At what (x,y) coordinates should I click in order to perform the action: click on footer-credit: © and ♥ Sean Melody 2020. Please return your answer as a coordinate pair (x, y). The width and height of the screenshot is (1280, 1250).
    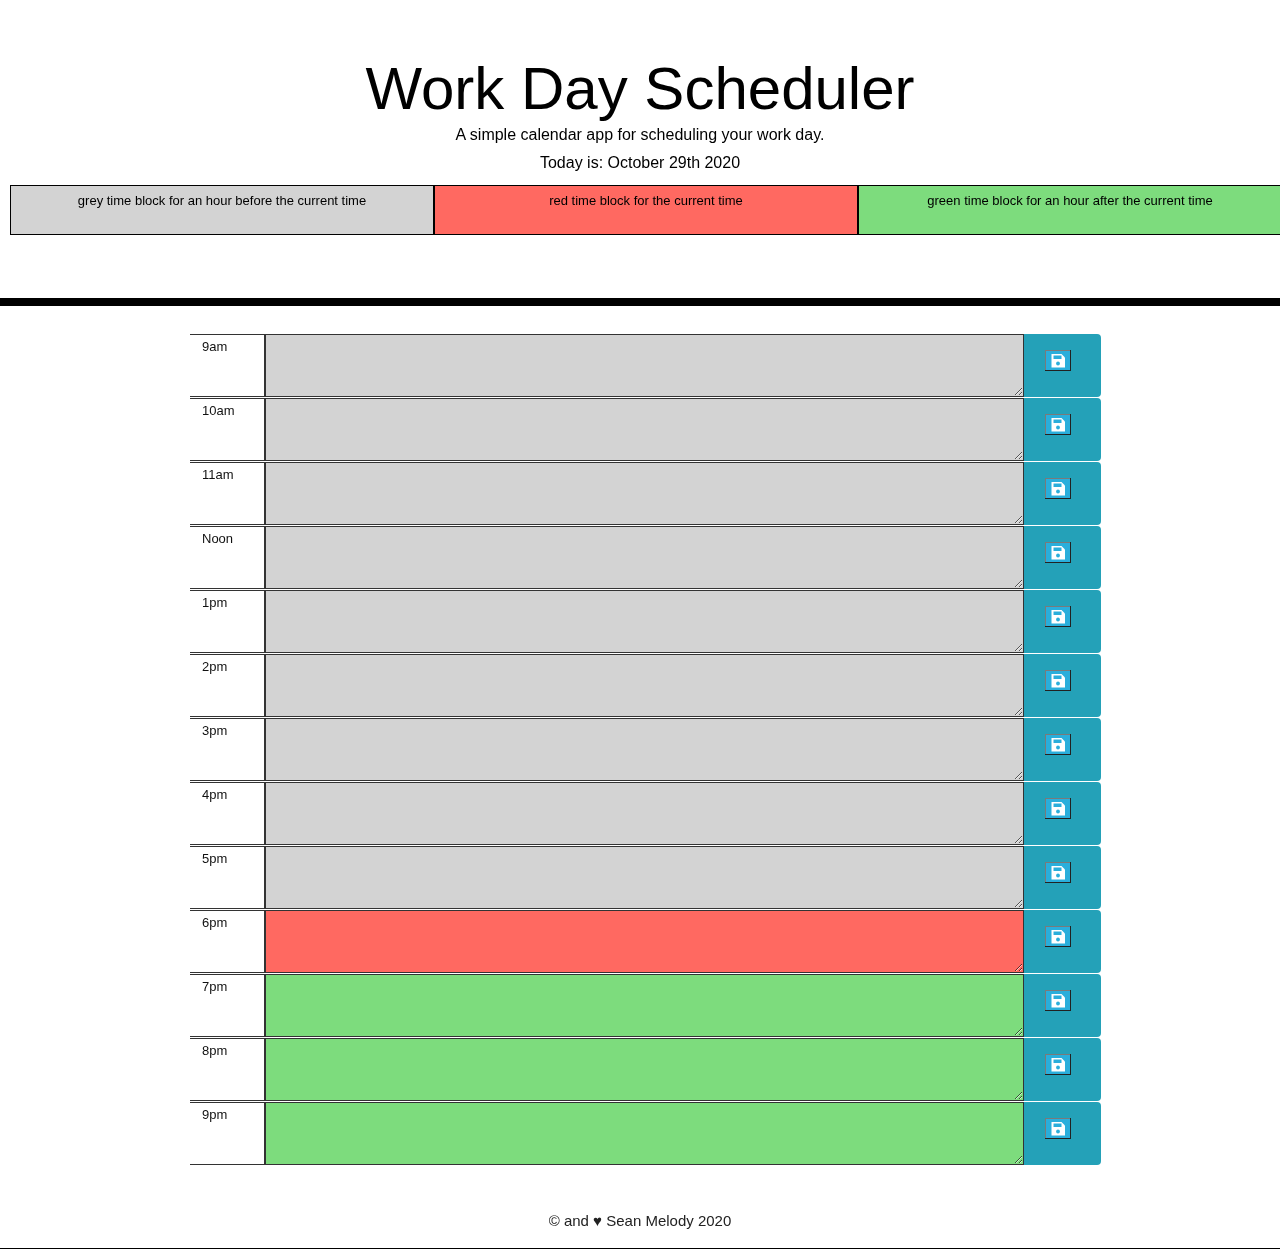
    Looking at the image, I should click on (640, 1221).